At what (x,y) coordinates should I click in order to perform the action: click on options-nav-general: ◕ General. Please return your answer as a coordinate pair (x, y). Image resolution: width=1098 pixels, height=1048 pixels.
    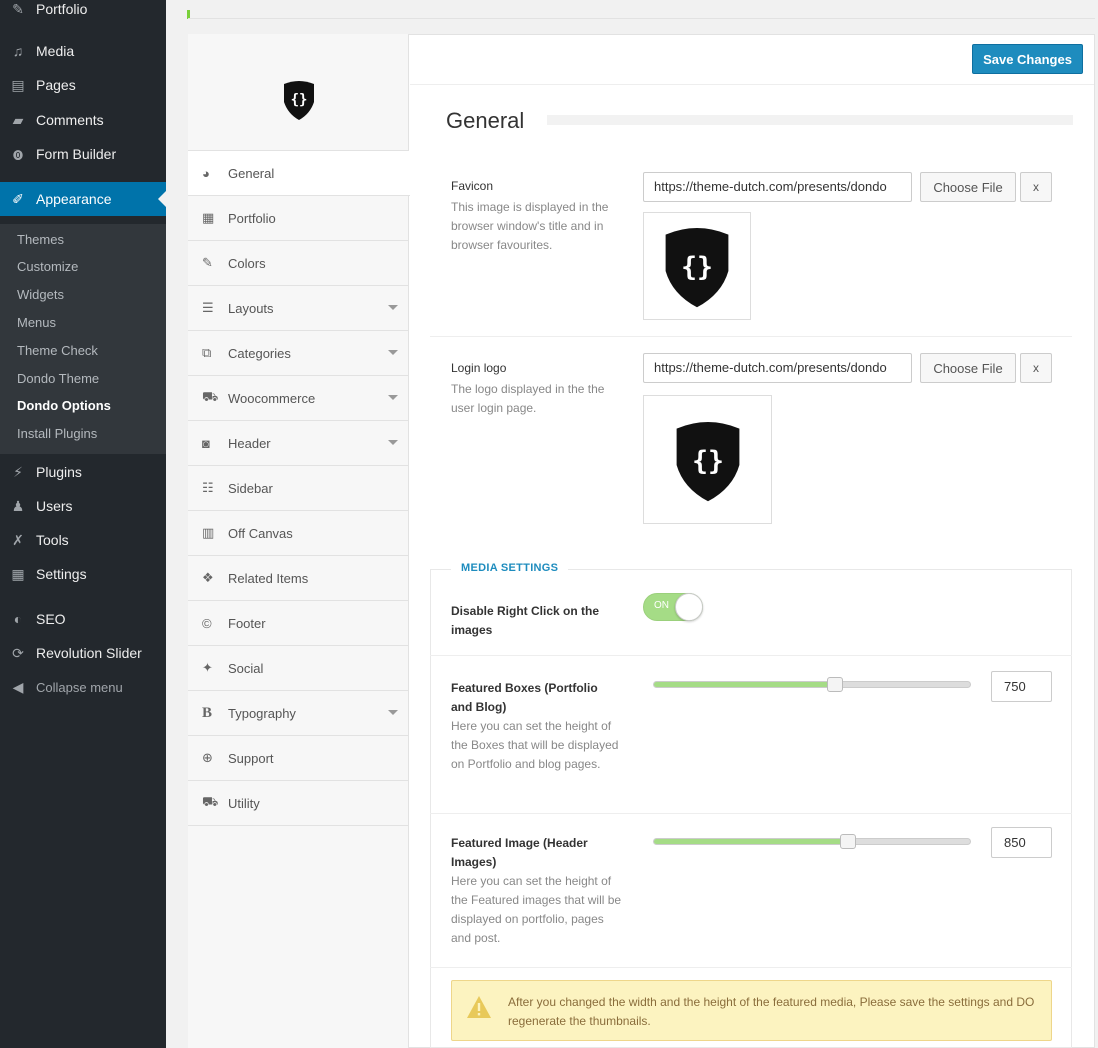
    Looking at the image, I should click on (299, 173).